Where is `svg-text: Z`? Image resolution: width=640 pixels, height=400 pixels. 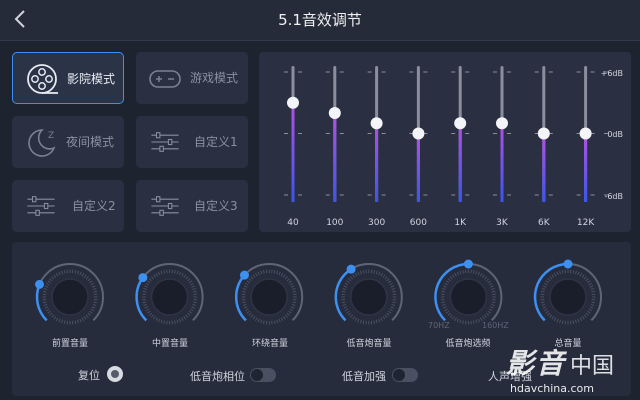
svg-text: Z is located at coordinates (51, 136).